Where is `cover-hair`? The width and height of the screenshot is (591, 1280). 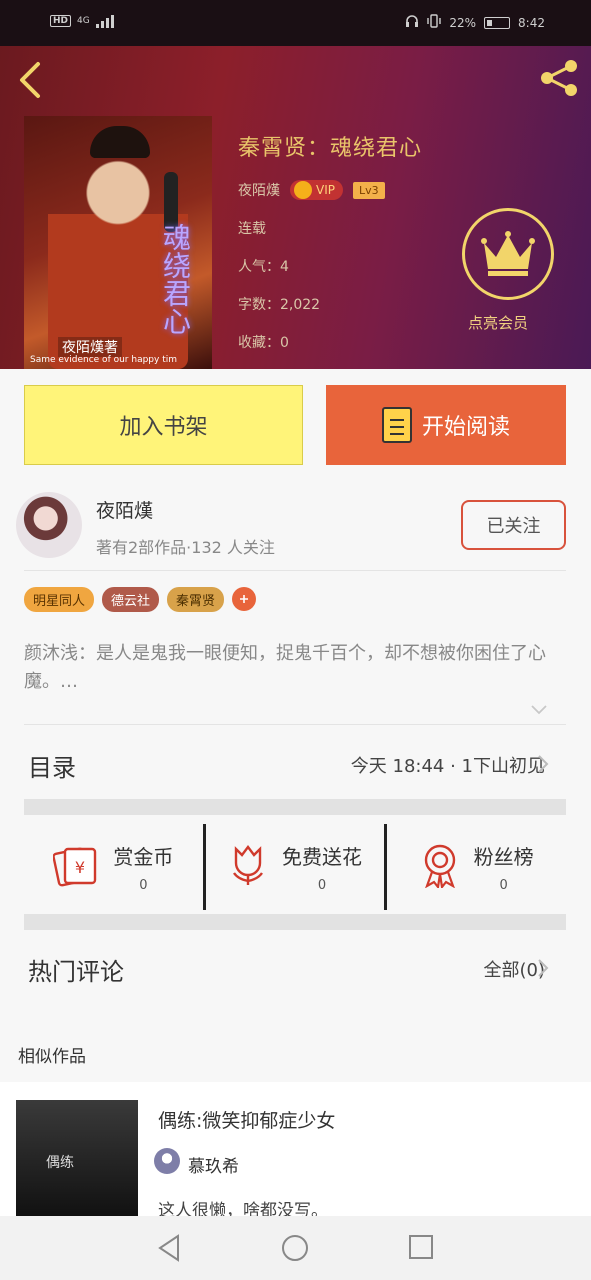
cover-hair is located at coordinates (120, 142).